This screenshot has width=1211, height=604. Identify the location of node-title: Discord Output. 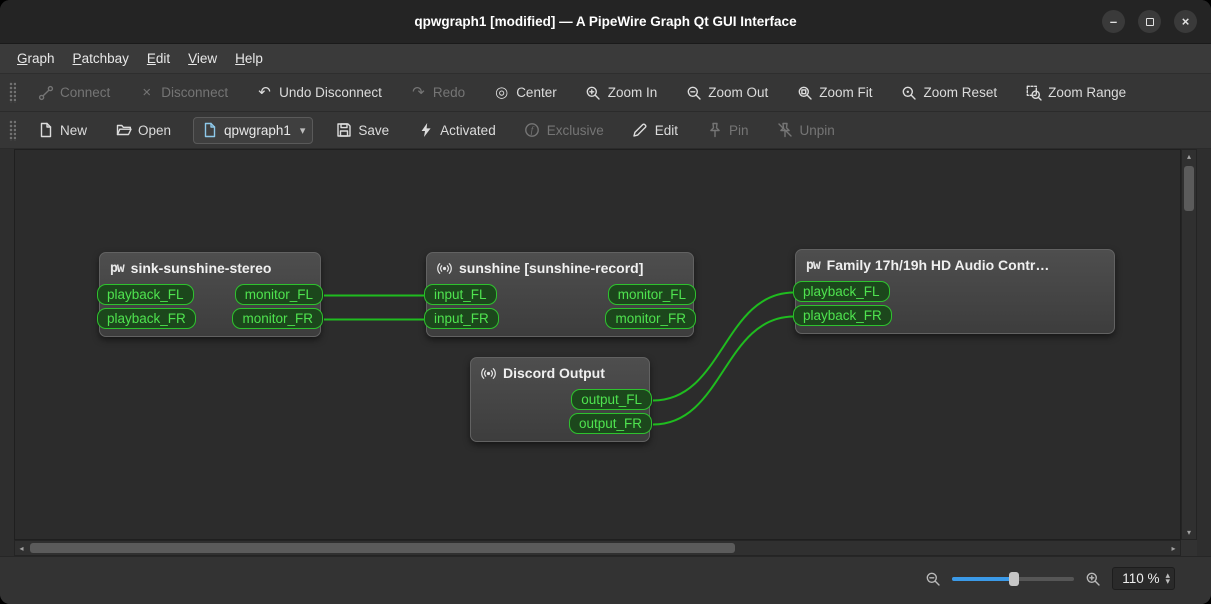
(554, 373).